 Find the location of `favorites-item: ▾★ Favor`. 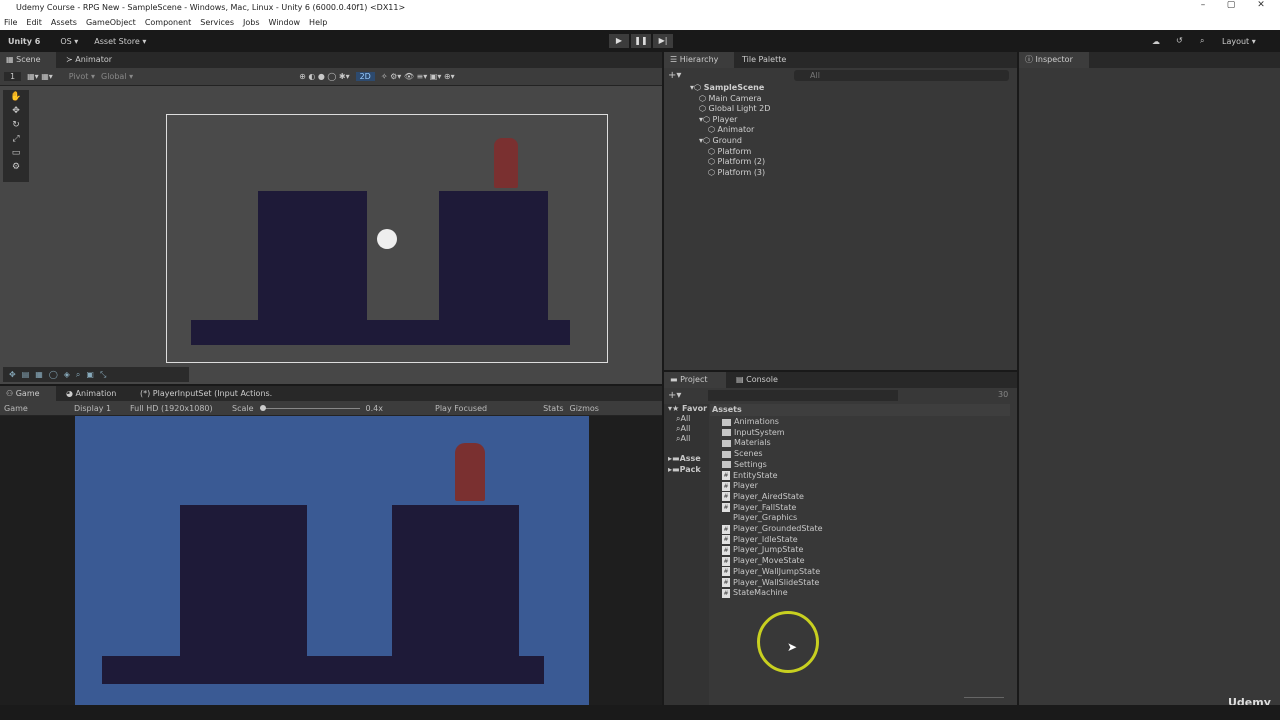

favorites-item: ▾★ Favor is located at coordinates (687, 408).